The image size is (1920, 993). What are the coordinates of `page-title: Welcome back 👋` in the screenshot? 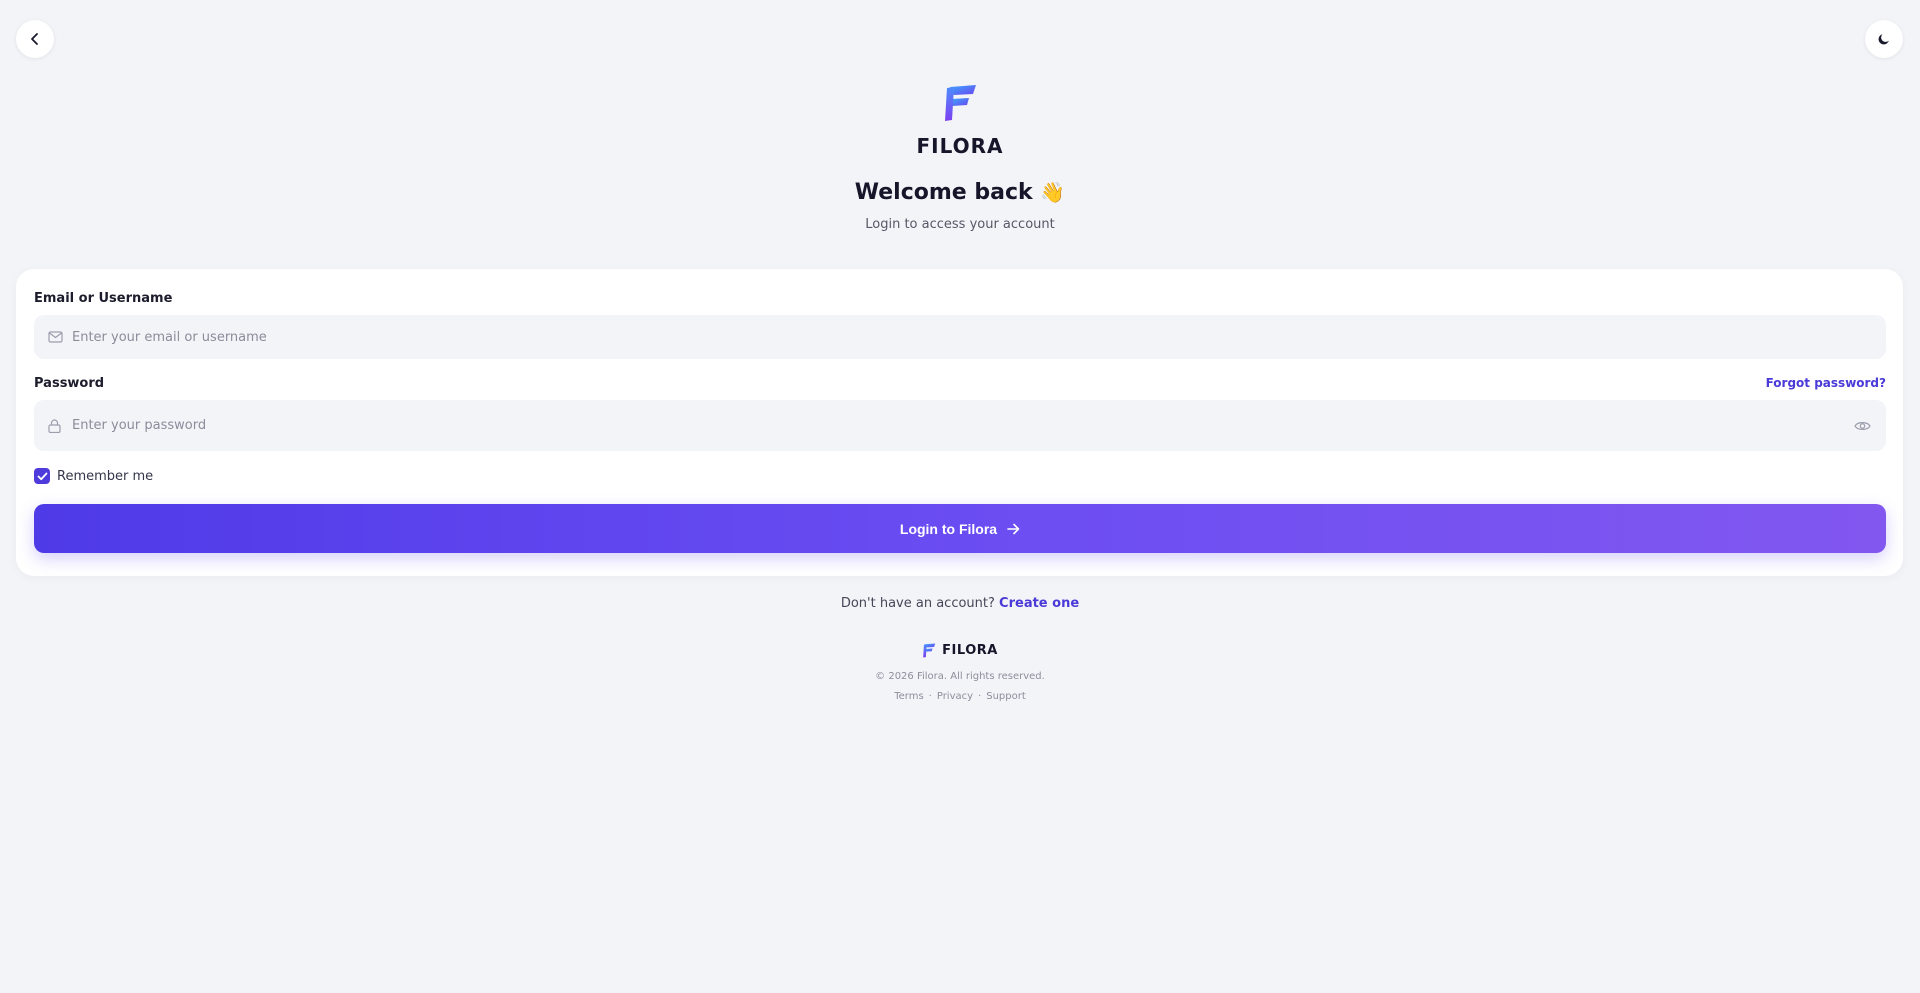 It's located at (960, 192).